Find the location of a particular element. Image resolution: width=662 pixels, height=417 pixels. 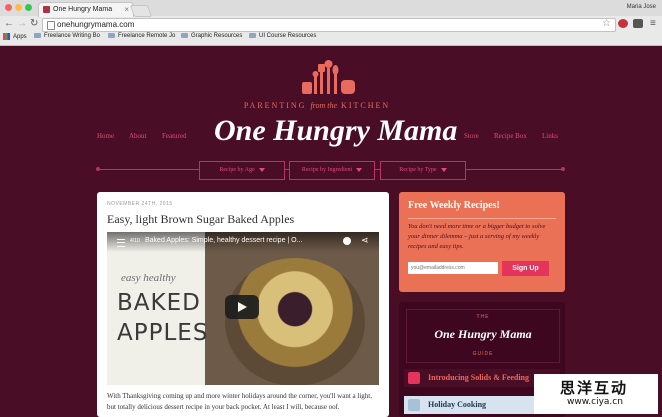

recipe-by-age-dropdown: Recipe by Age is located at coordinates (242, 170).